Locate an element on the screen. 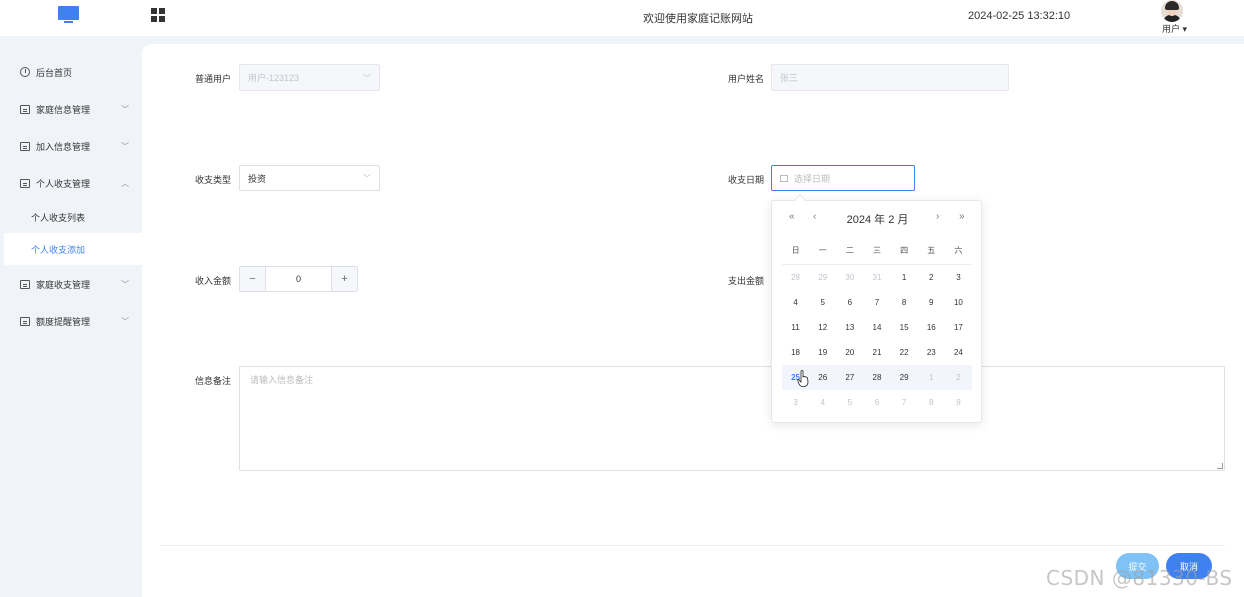 Image resolution: width=1244 pixels, height=597 pixels. income-stepper: − 0 + is located at coordinates (298, 279).